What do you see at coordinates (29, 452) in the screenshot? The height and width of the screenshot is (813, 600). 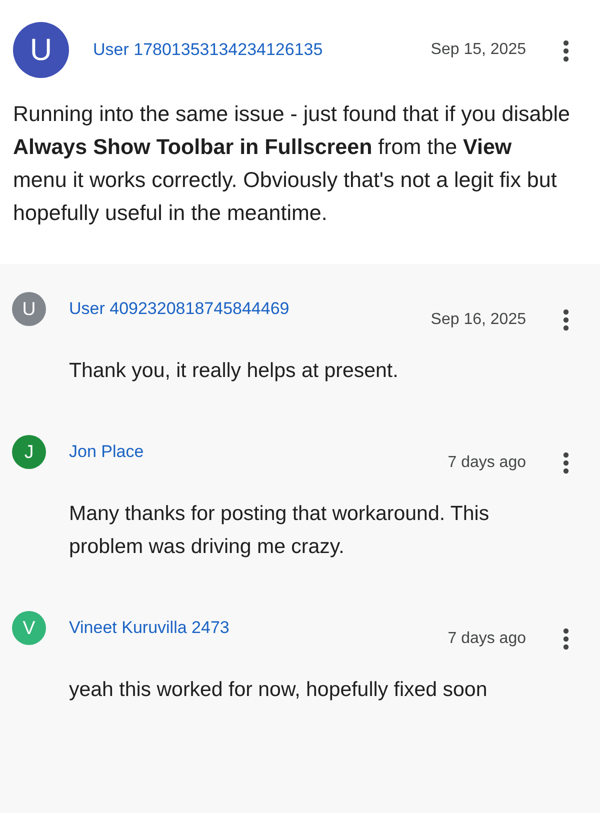 I see `user-avatar: J` at bounding box center [29, 452].